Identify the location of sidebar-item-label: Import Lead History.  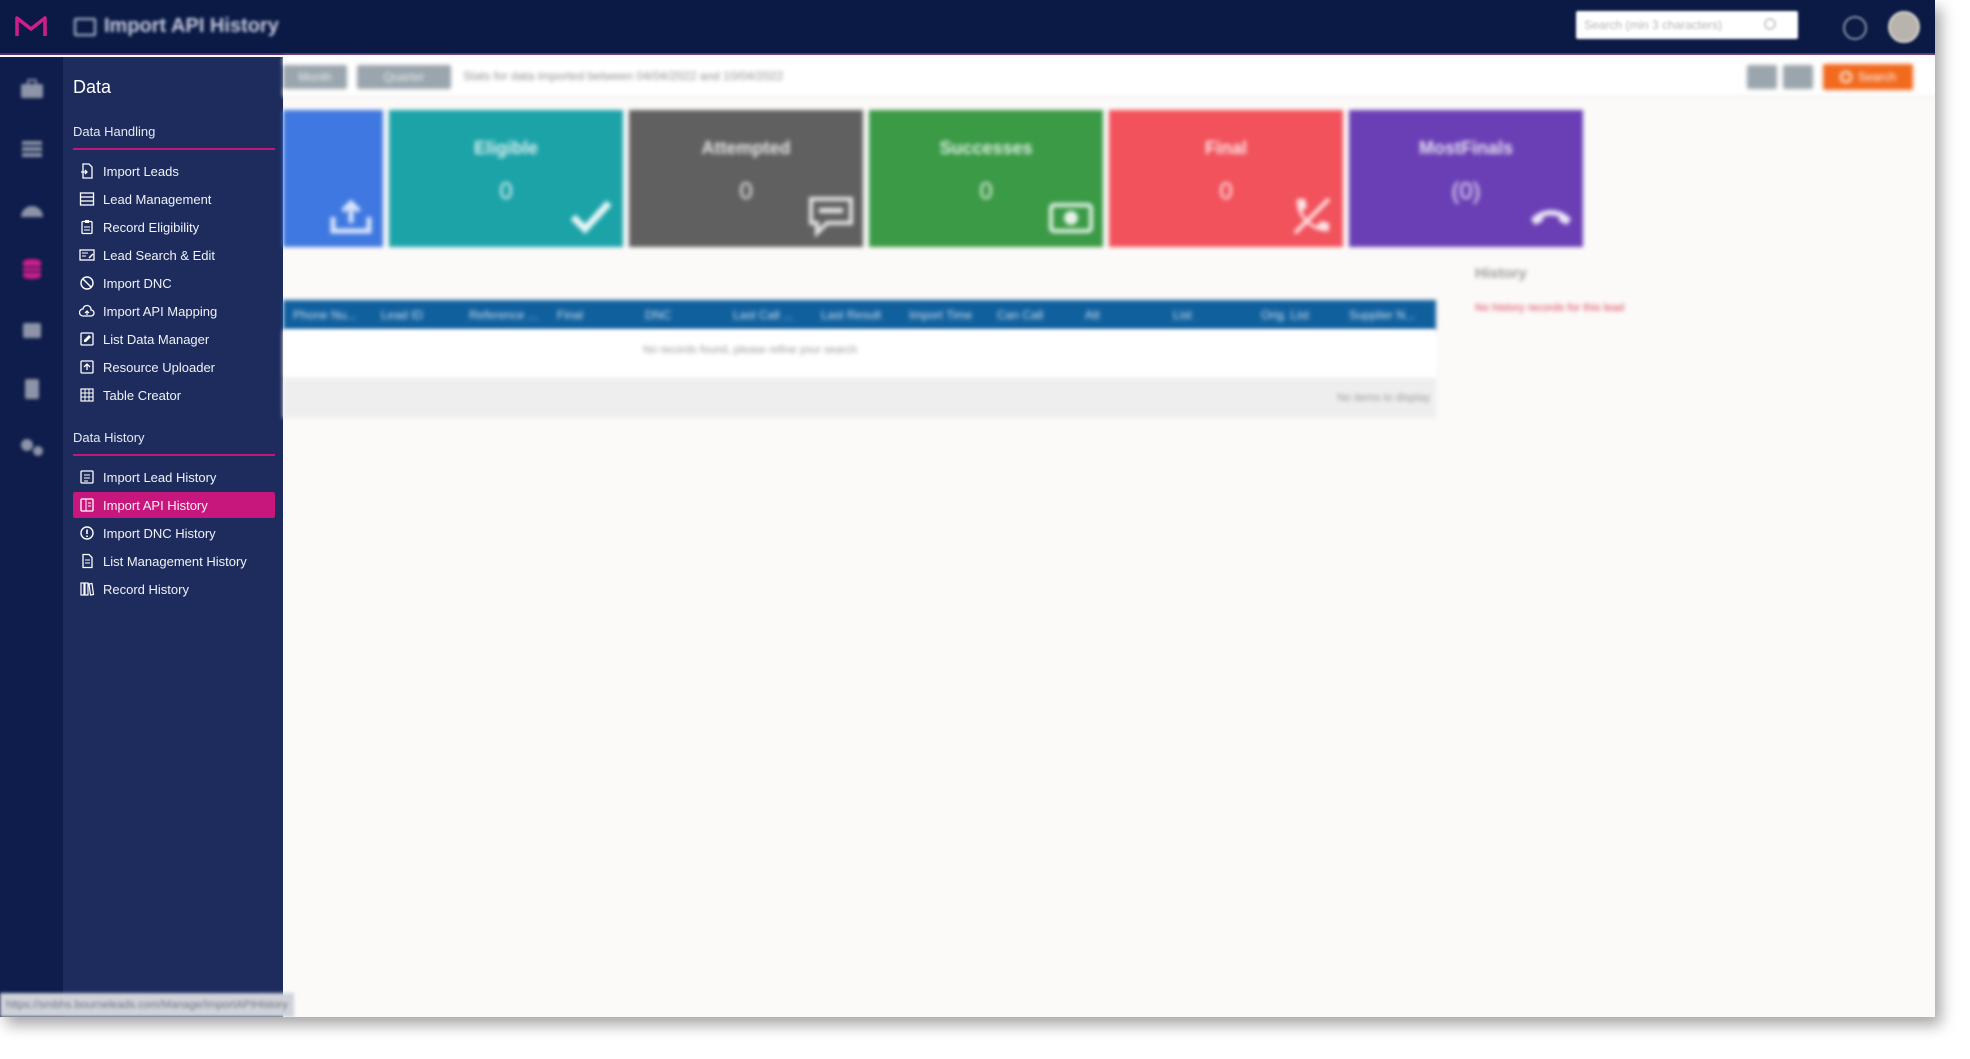
(160, 477).